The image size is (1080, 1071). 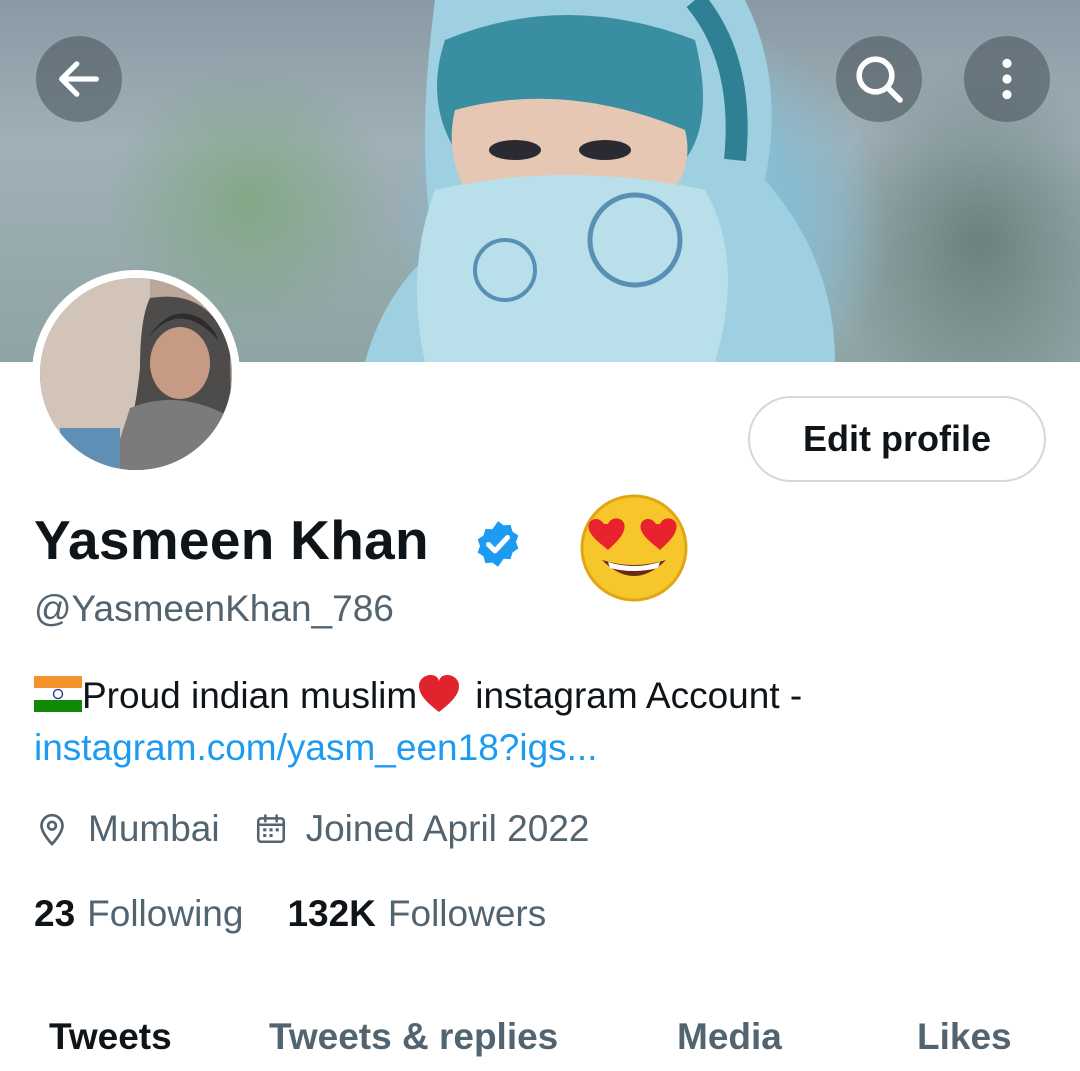 I want to click on following-count: 23, so click(x=55, y=913).